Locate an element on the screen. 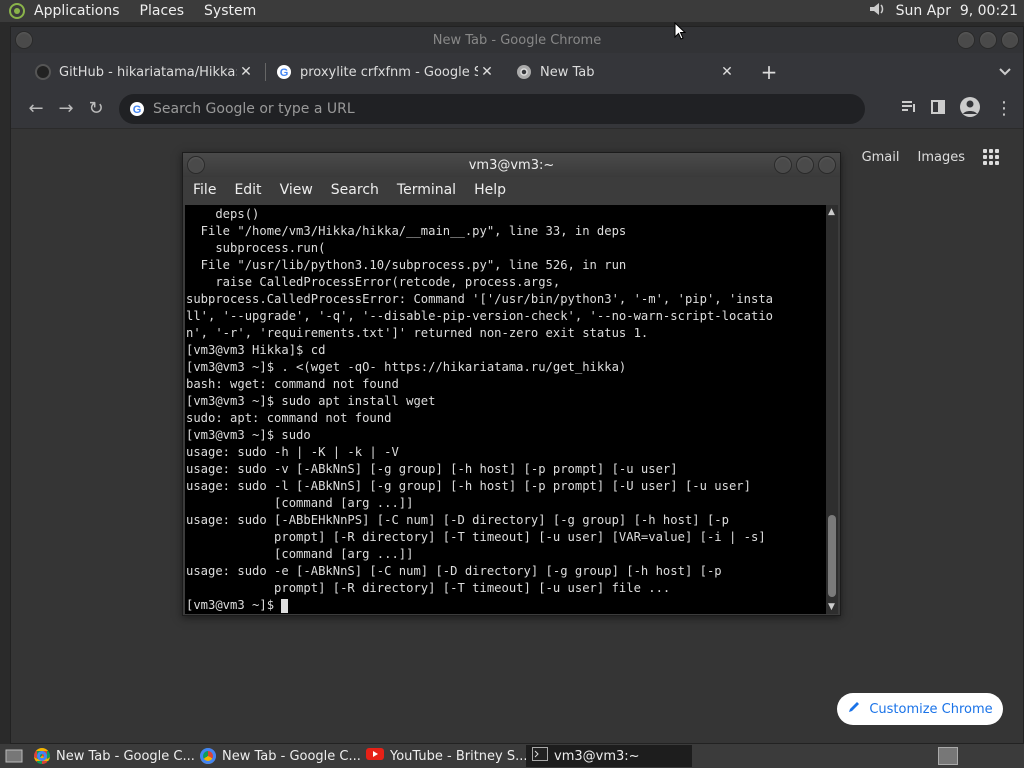 The image size is (1024, 768). chrome-toolbar: ← → ↻ G Search Google or type a URL ⋮ is located at coordinates (517, 109).